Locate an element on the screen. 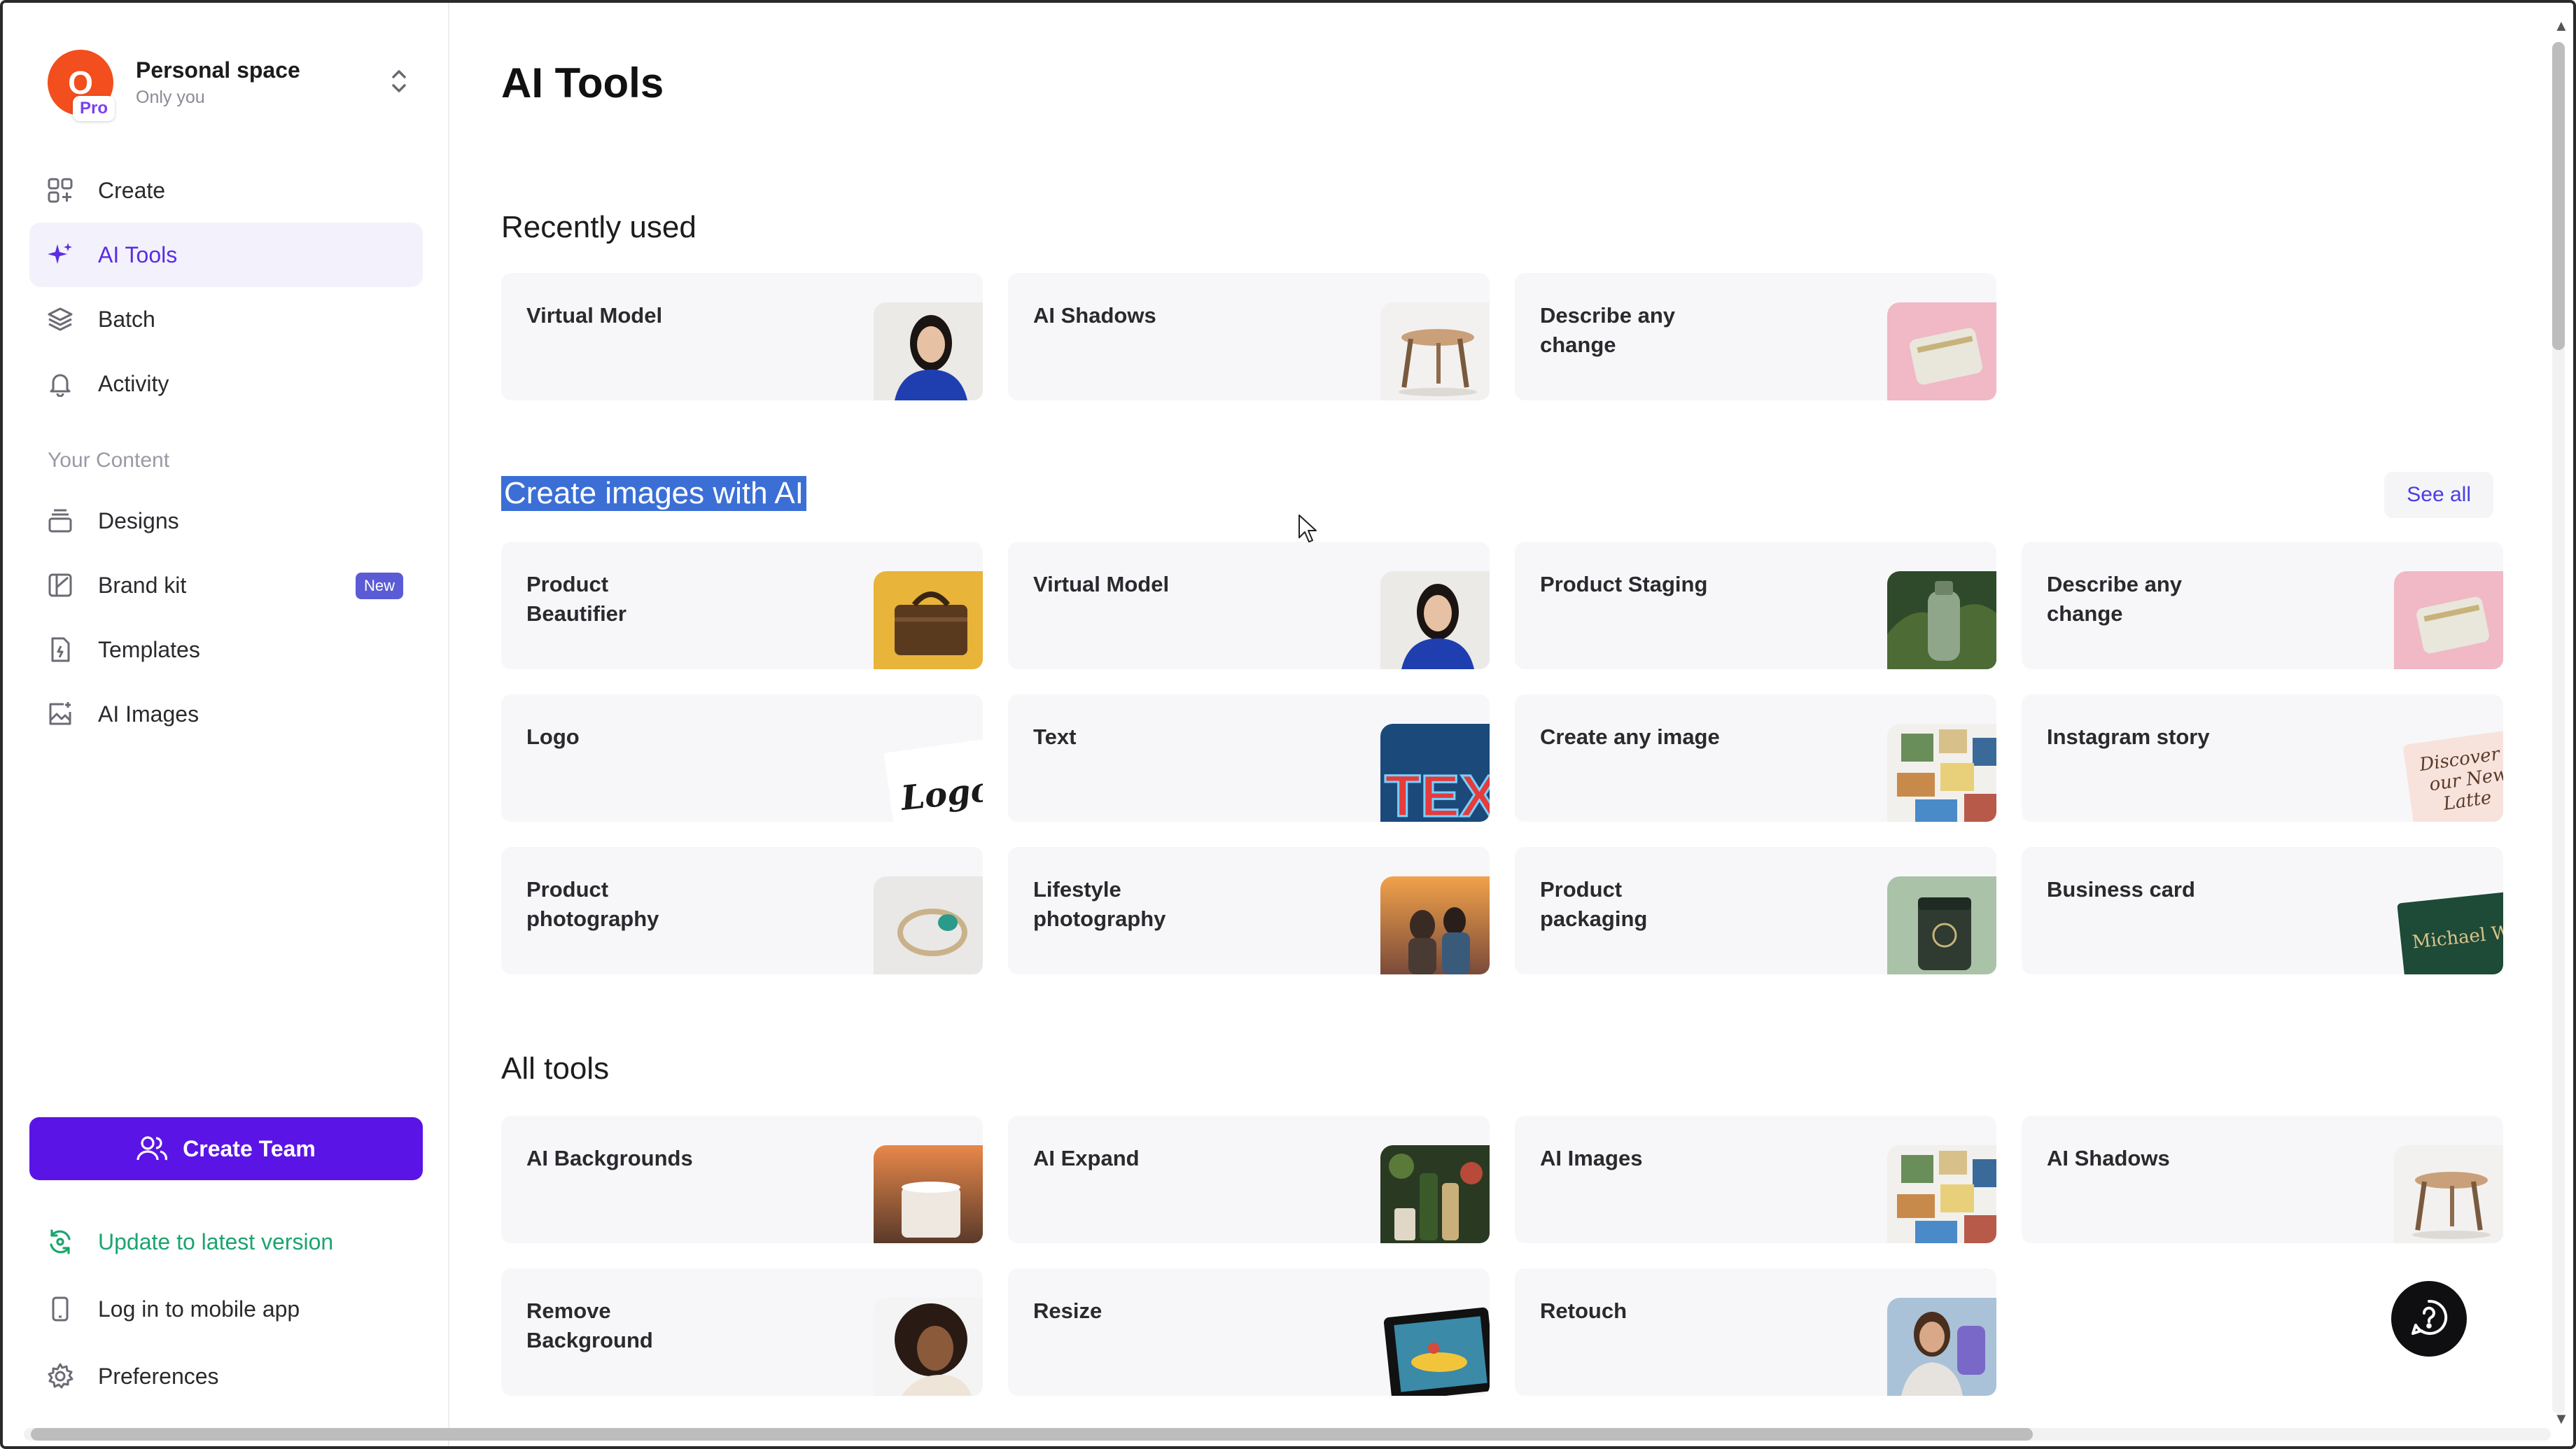 This screenshot has height=1449, width=2576. raft-thumbnail is located at coordinates (1435, 1347).